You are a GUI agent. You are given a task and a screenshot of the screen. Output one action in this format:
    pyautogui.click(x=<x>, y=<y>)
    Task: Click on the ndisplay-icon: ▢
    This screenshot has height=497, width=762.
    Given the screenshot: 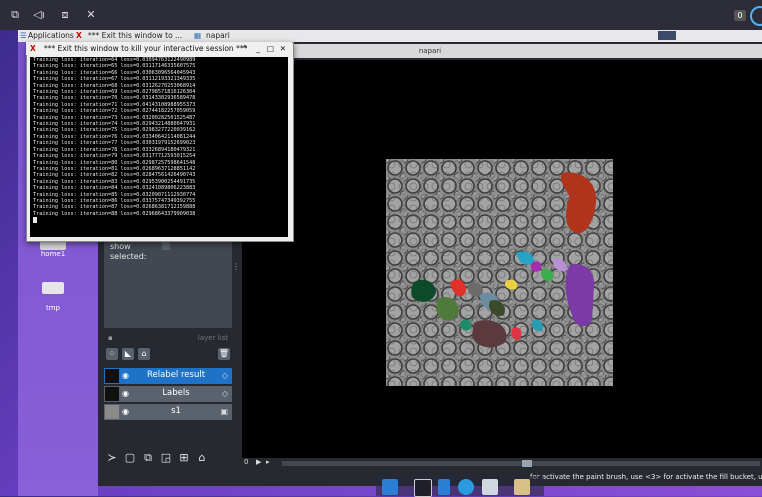 What is the action you would take?
    pyautogui.click(x=130, y=458)
    